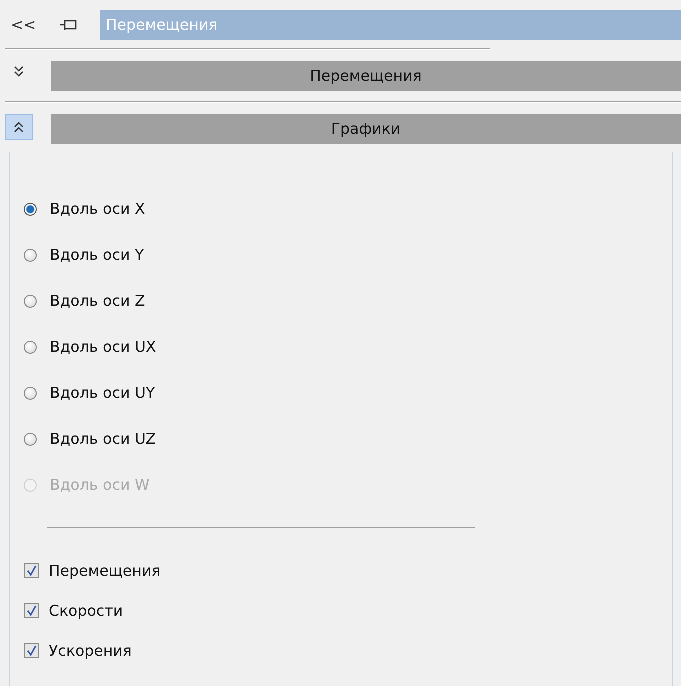 Image resolution: width=681 pixels, height=686 pixels. I want to click on section-header: Графики, so click(366, 129).